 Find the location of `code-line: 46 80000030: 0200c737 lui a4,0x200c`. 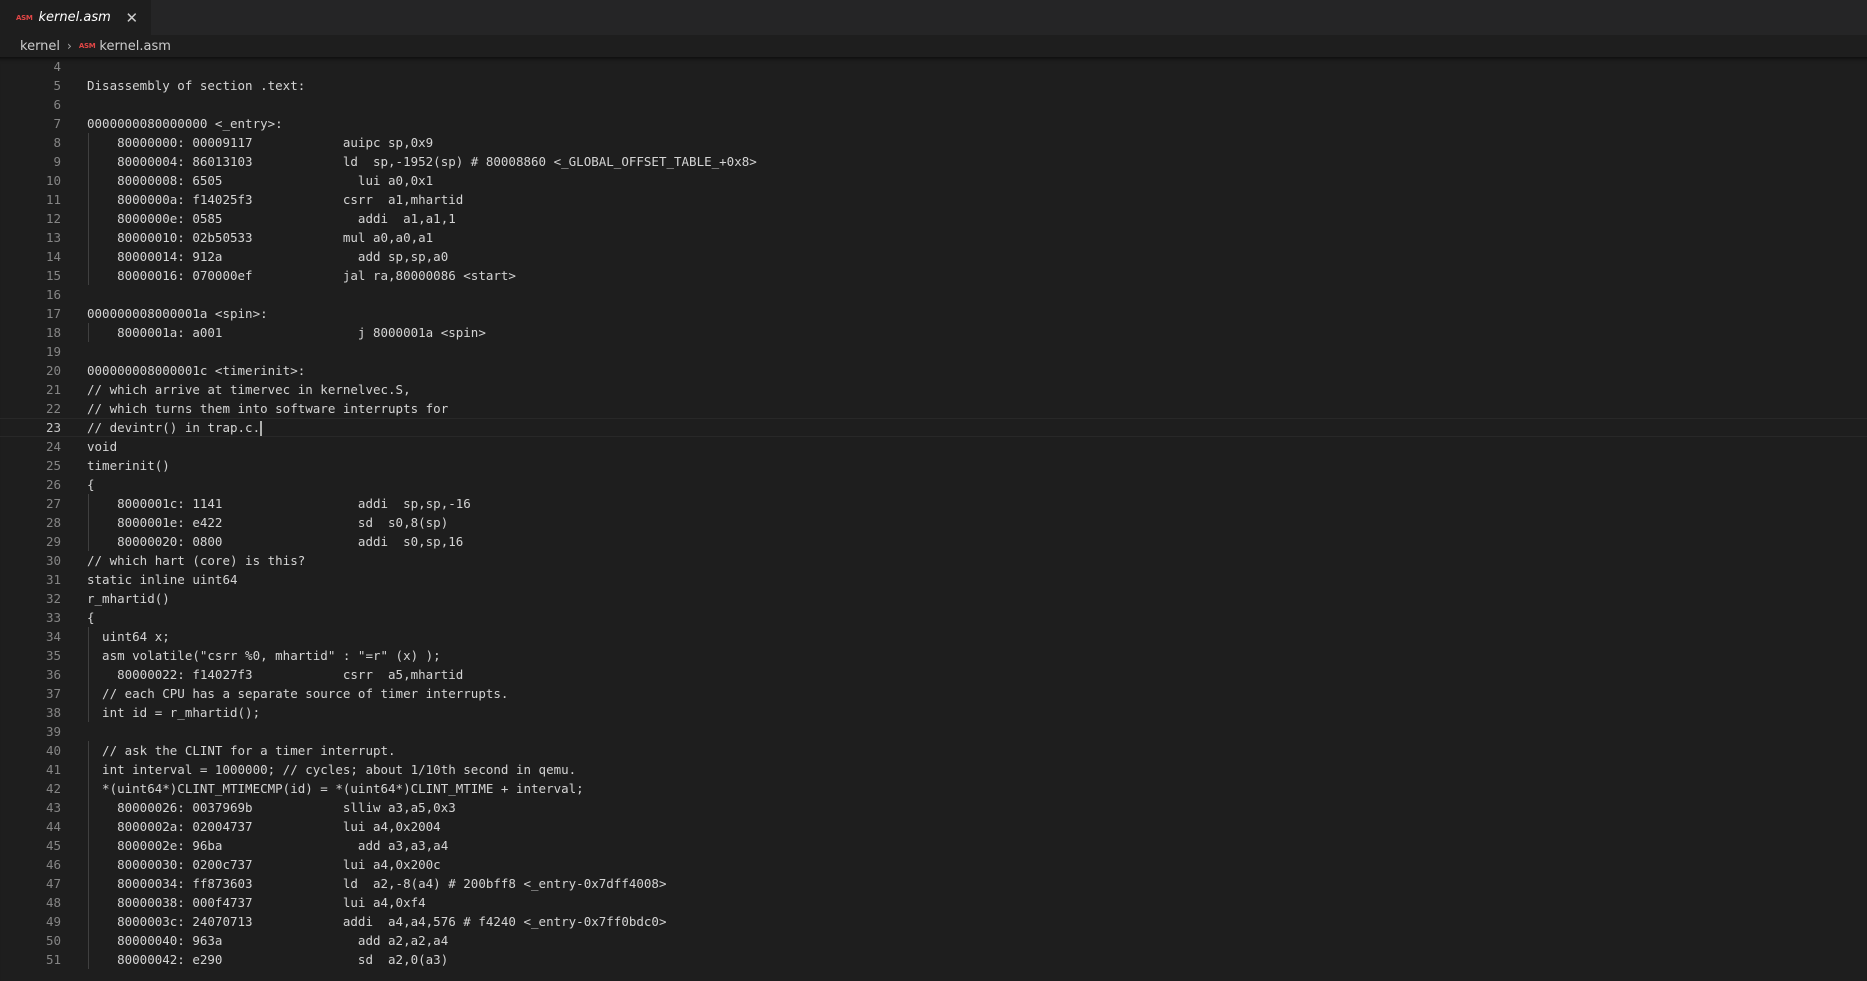

code-line: 46 80000030: 0200c737 lui a4,0x200c is located at coordinates (933, 864).